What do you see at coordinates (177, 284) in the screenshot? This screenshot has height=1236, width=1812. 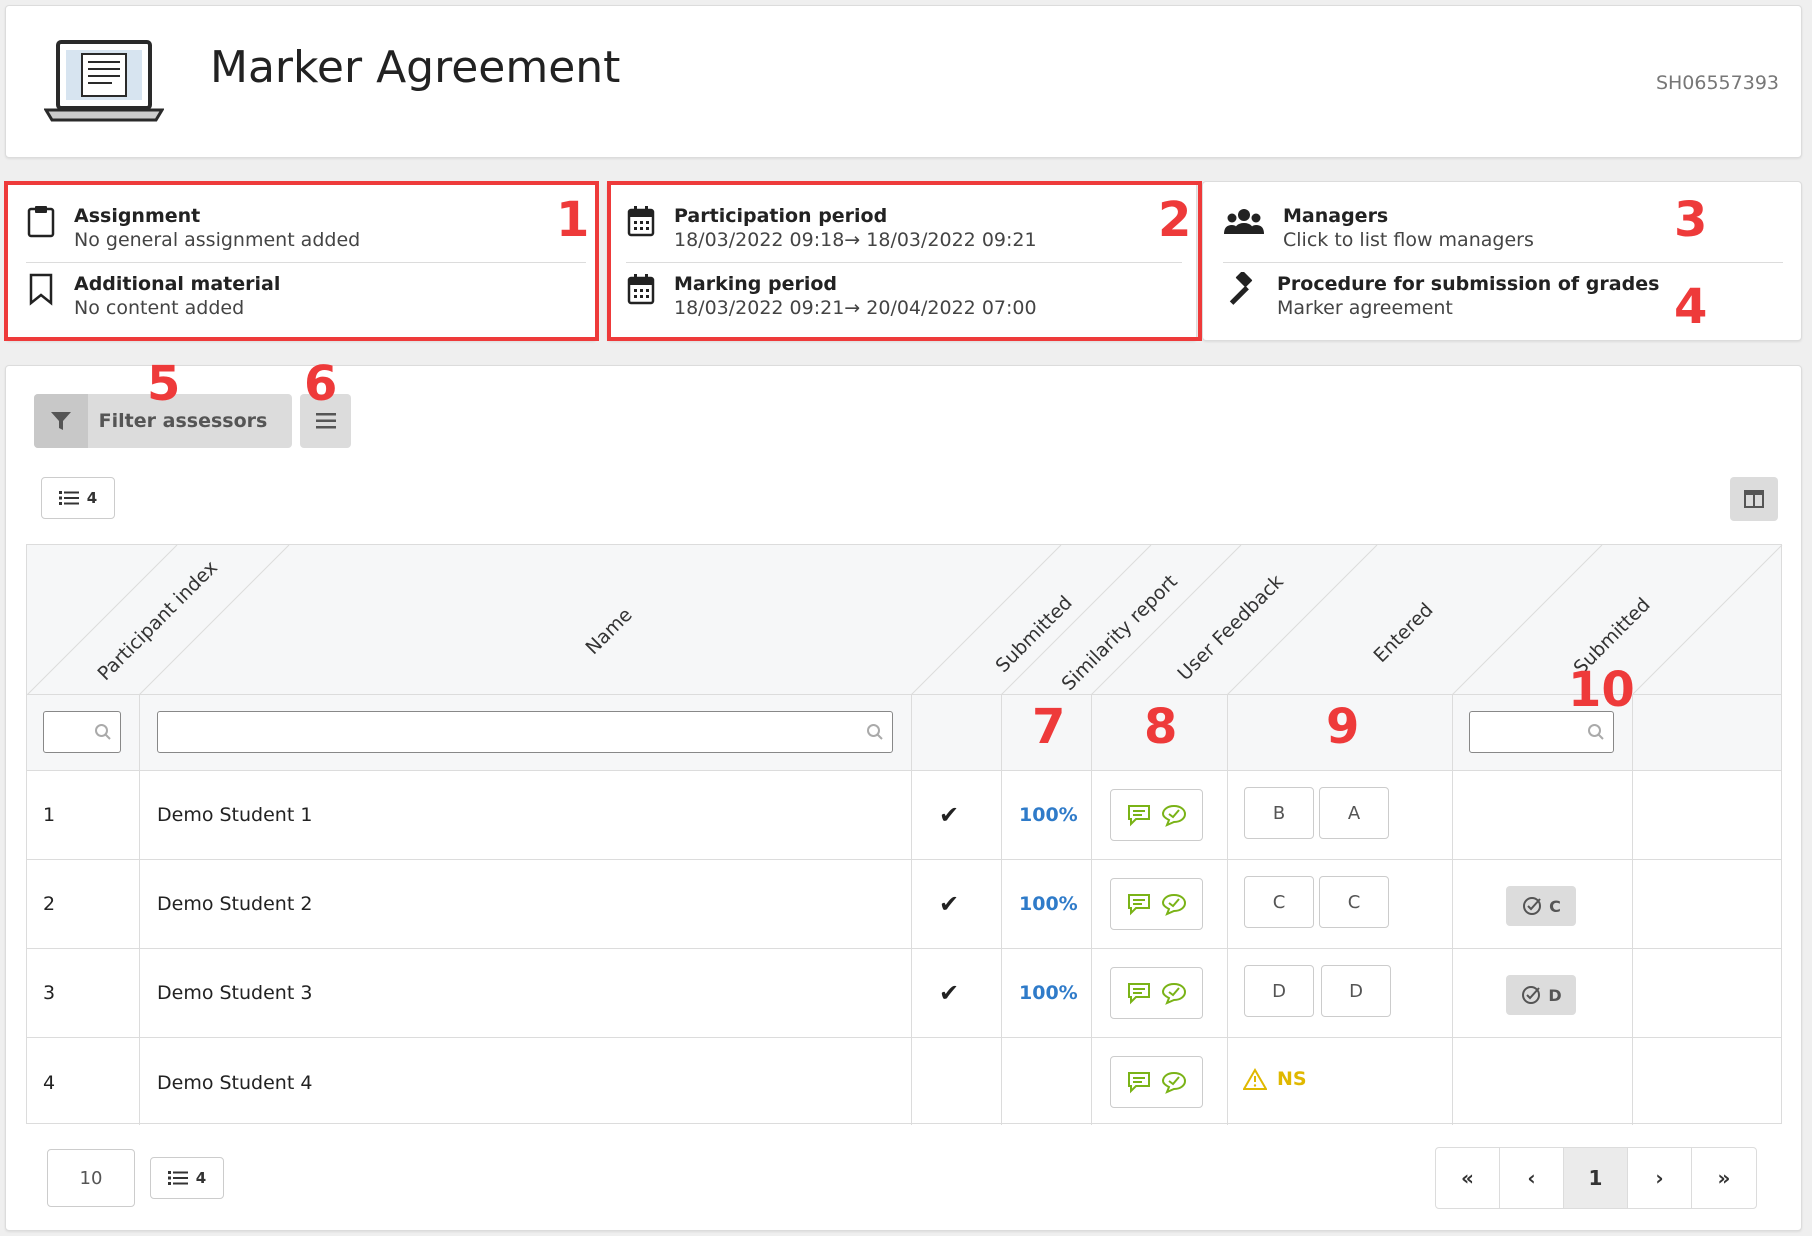 I see `material-title: Additional material` at bounding box center [177, 284].